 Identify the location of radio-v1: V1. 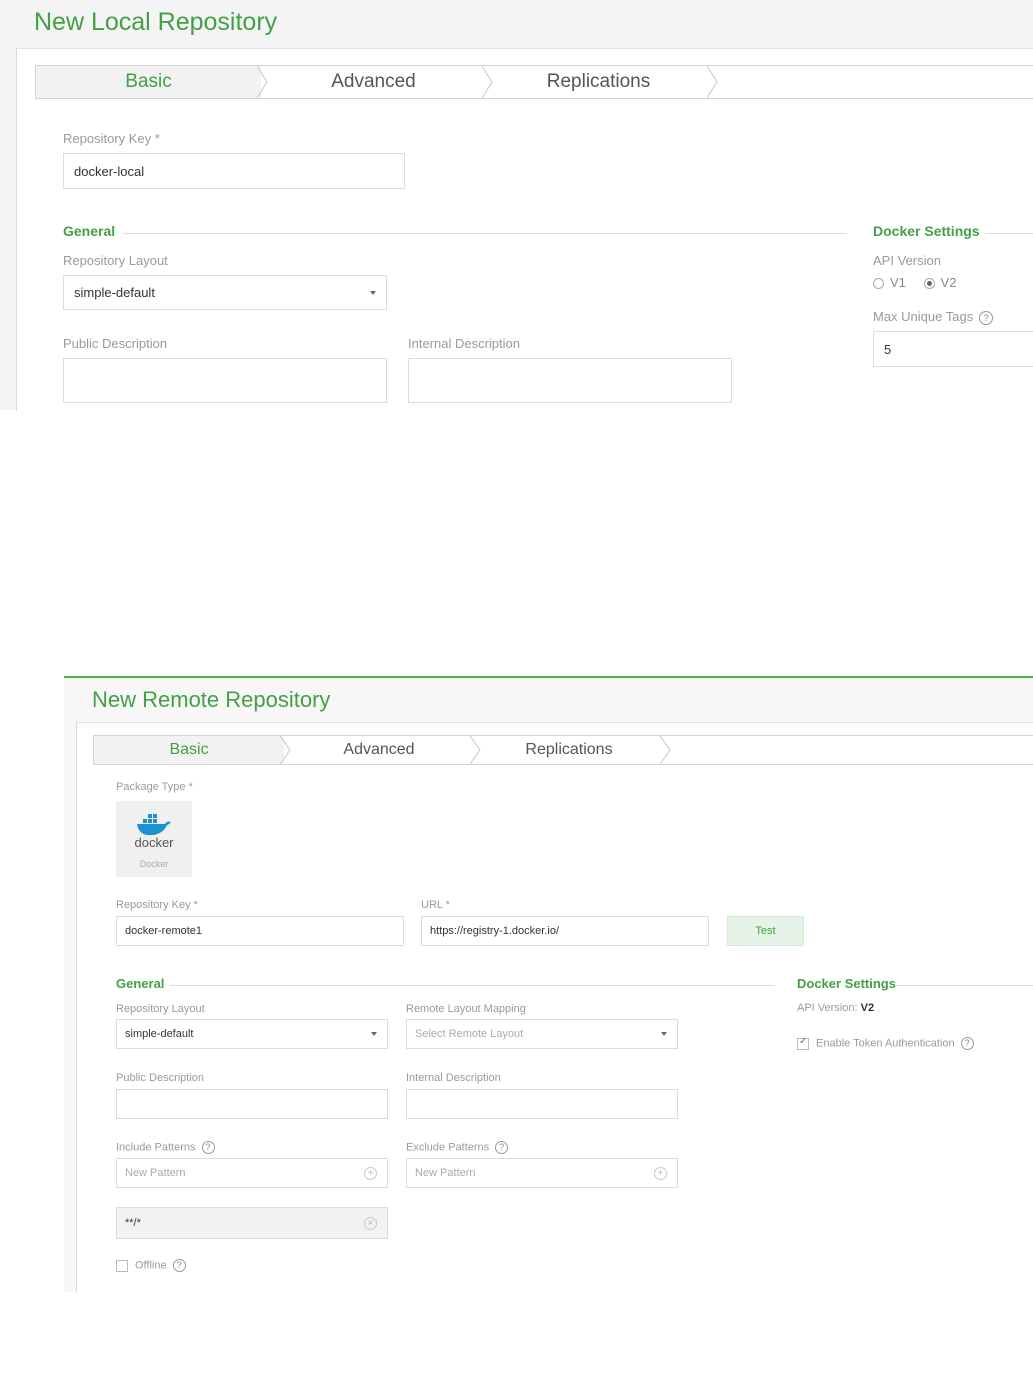
(889, 282).